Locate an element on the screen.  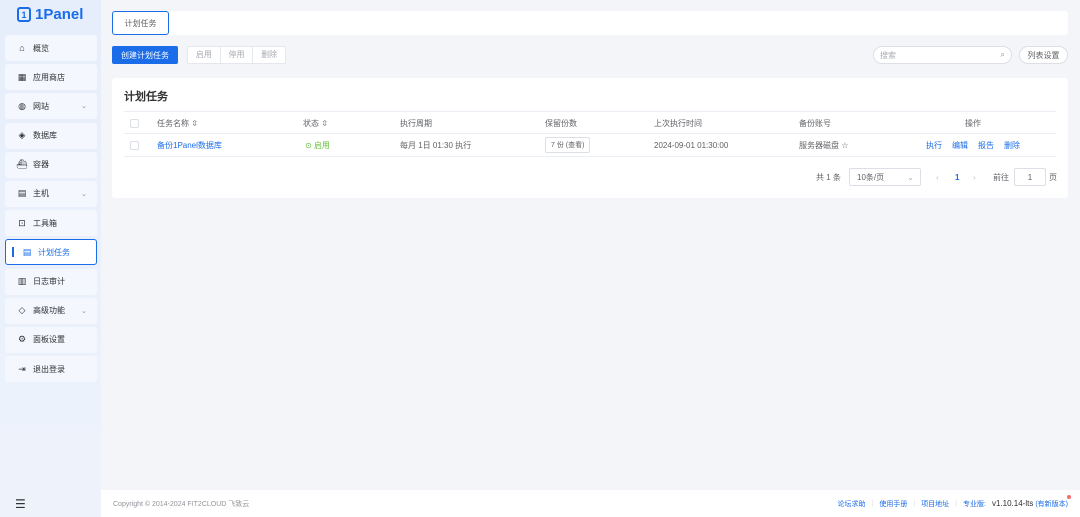
sidebar-item-label: 工具箱 is located at coordinates (45, 223).